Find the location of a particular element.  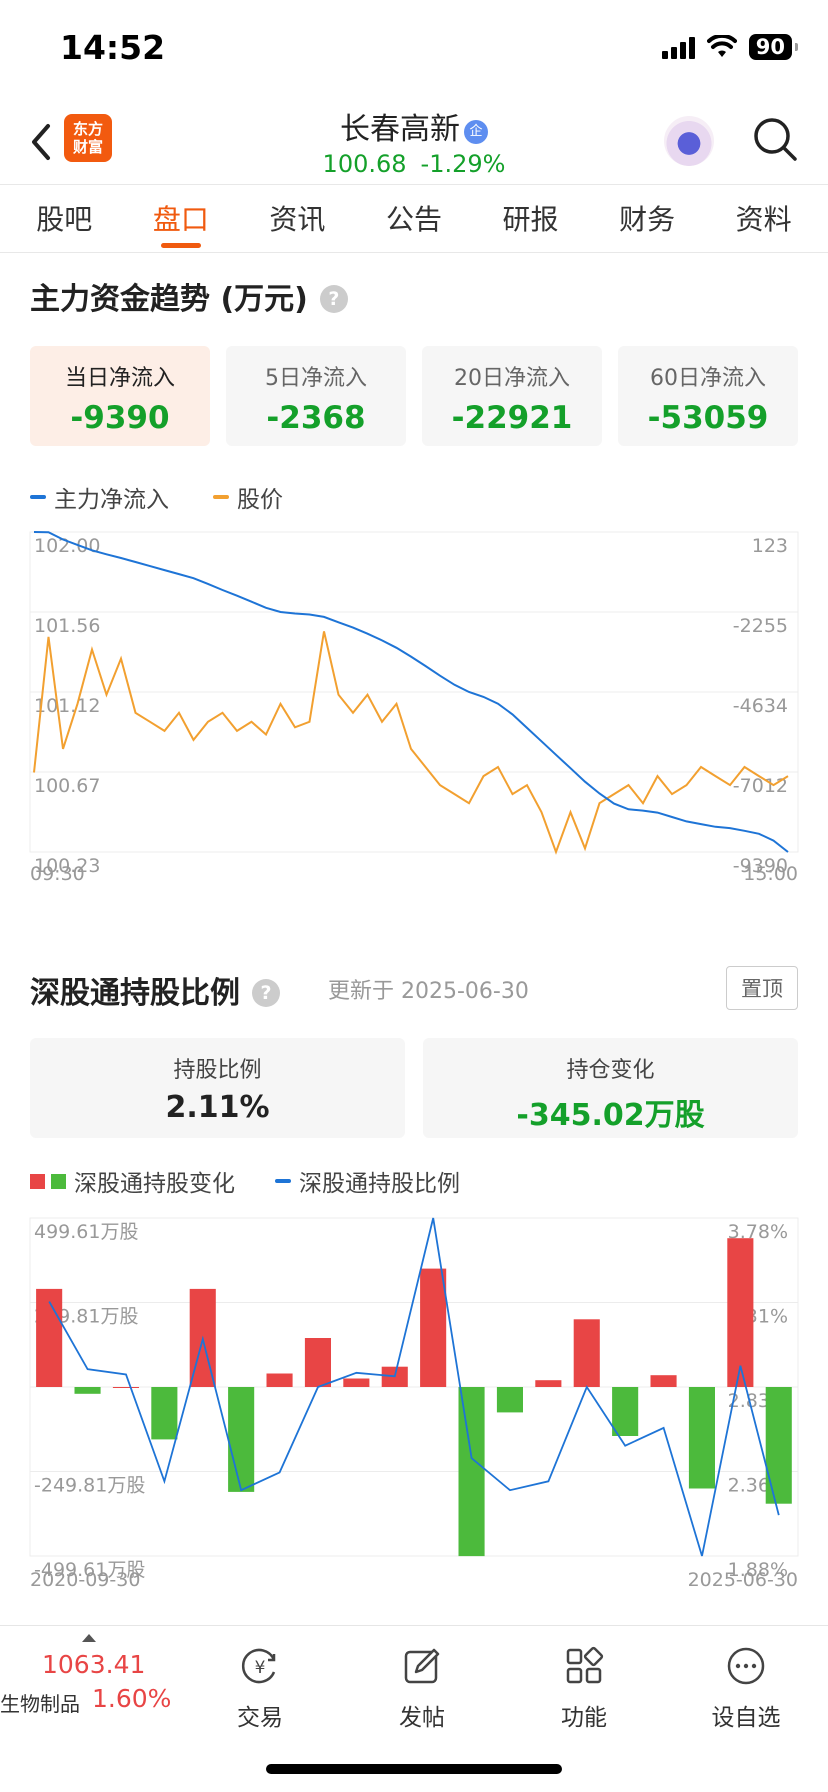

legend-item-change: 深股通持股变化 is located at coordinates (132, 1181).